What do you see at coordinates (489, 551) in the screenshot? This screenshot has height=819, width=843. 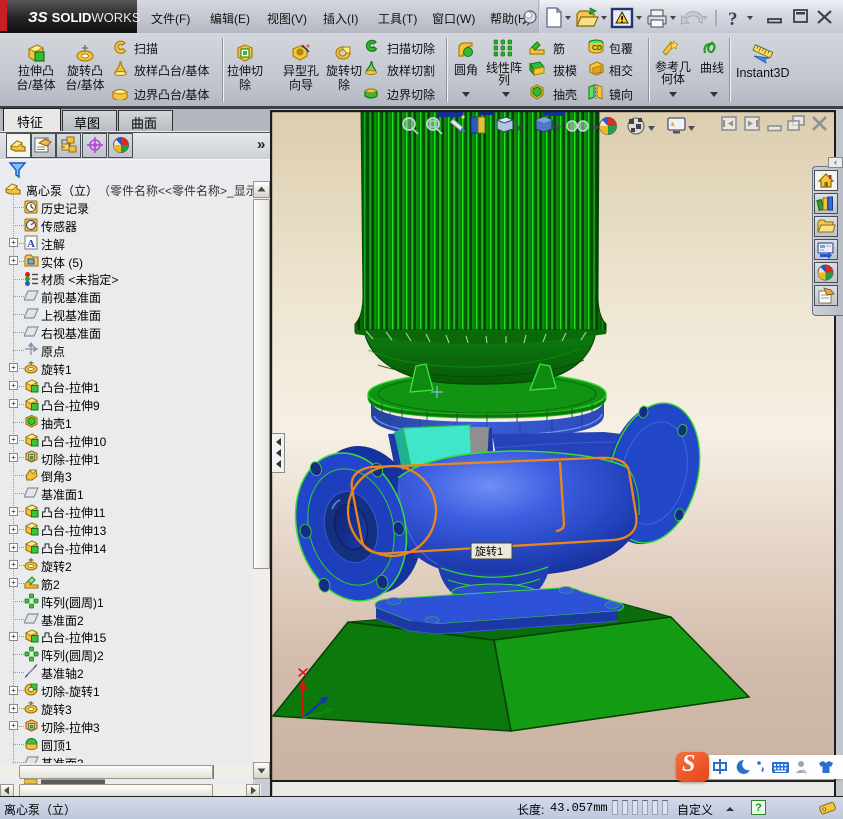 I see `svg-text: 旋转1` at bounding box center [489, 551].